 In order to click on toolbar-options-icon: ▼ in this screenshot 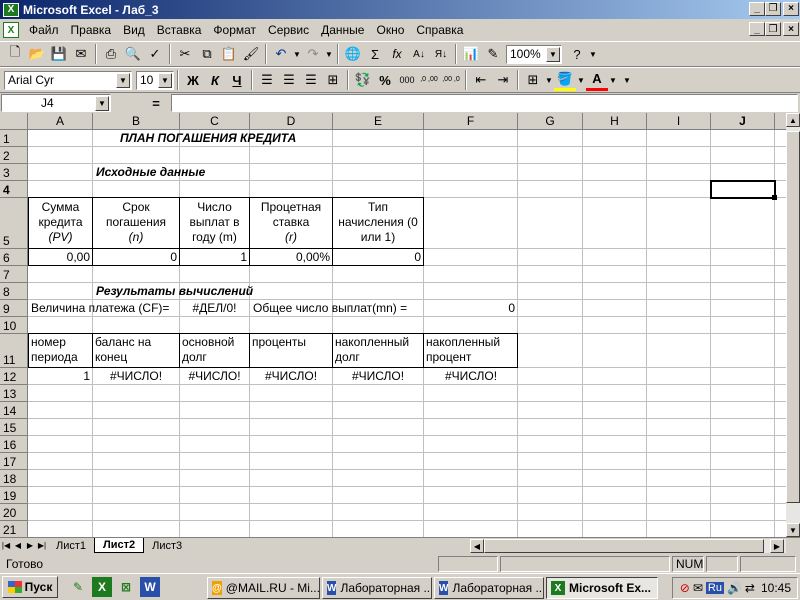, I will do `click(627, 80)`.